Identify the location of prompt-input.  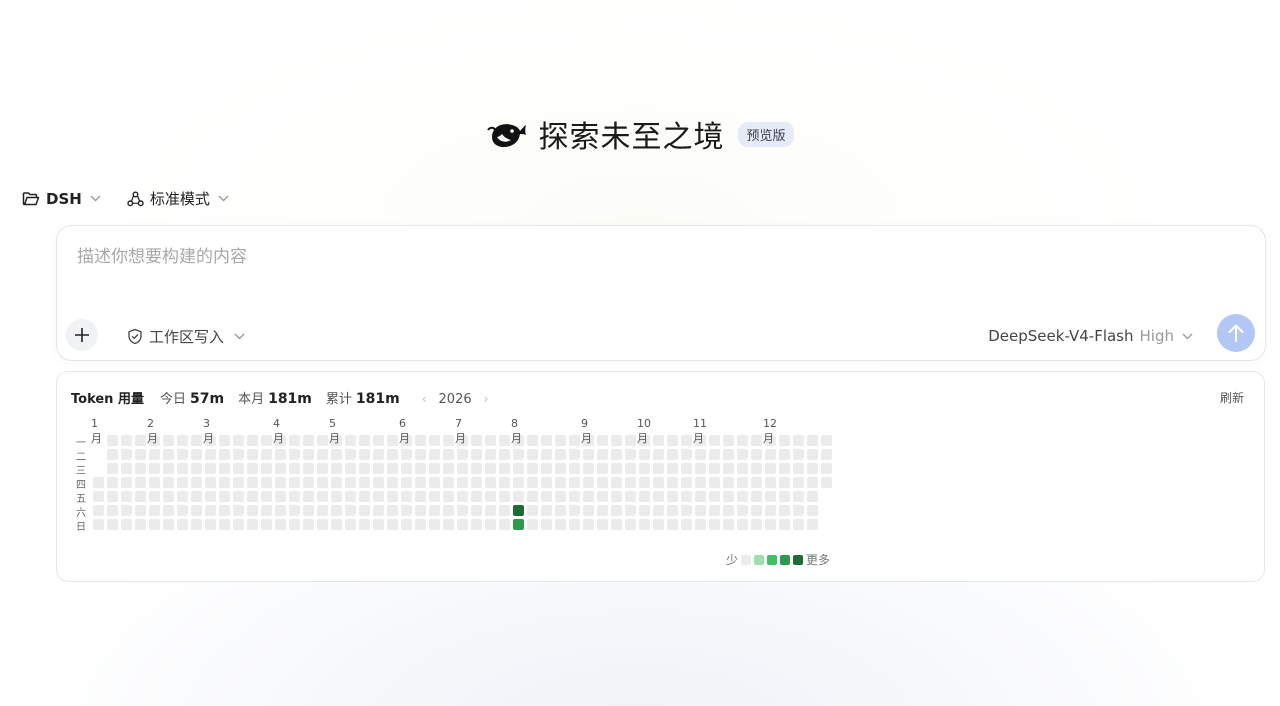
(527, 257).